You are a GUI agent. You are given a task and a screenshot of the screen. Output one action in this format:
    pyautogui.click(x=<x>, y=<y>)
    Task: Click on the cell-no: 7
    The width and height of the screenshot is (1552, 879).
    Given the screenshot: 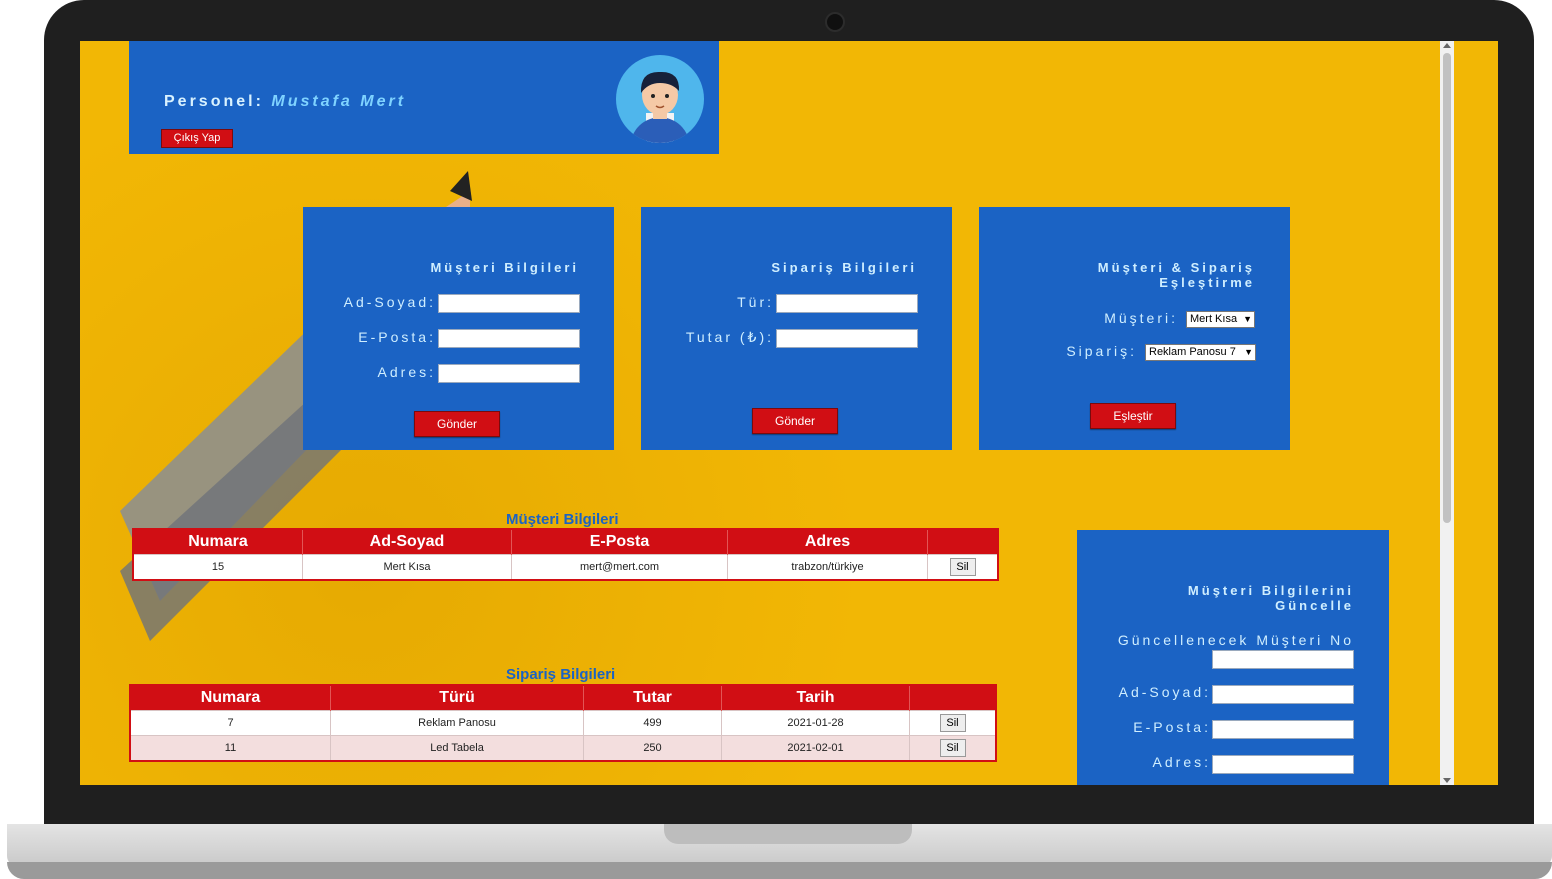 What is the action you would take?
    pyautogui.click(x=230, y=723)
    